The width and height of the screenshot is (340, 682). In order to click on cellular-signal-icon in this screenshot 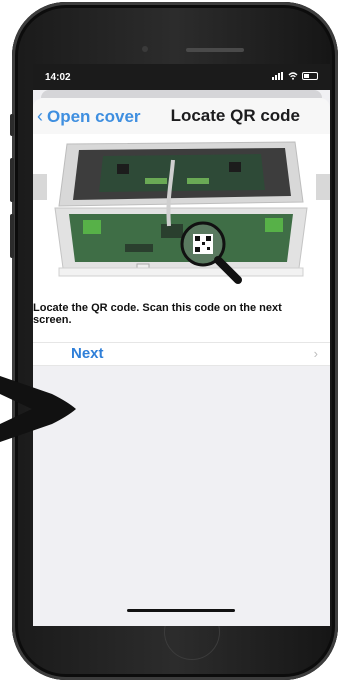, I will do `click(278, 76)`.